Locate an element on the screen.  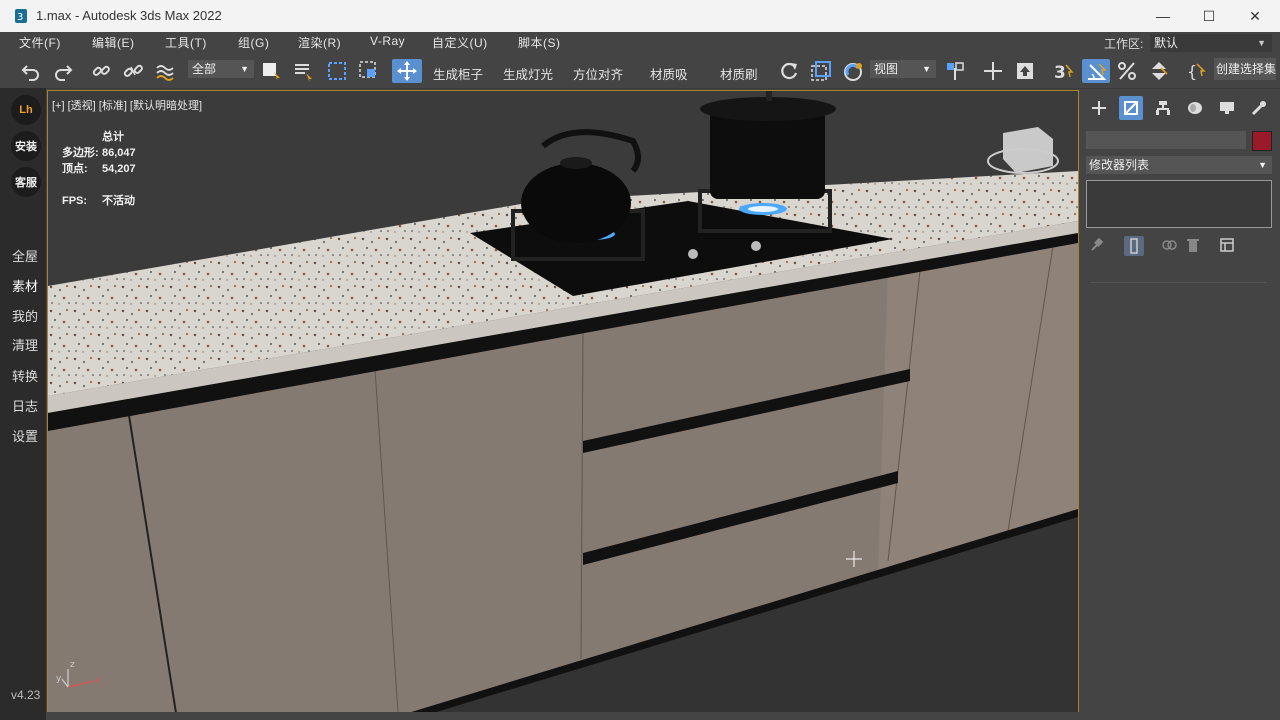
generate-light-button: 生成灯光 is located at coordinates (528, 73).